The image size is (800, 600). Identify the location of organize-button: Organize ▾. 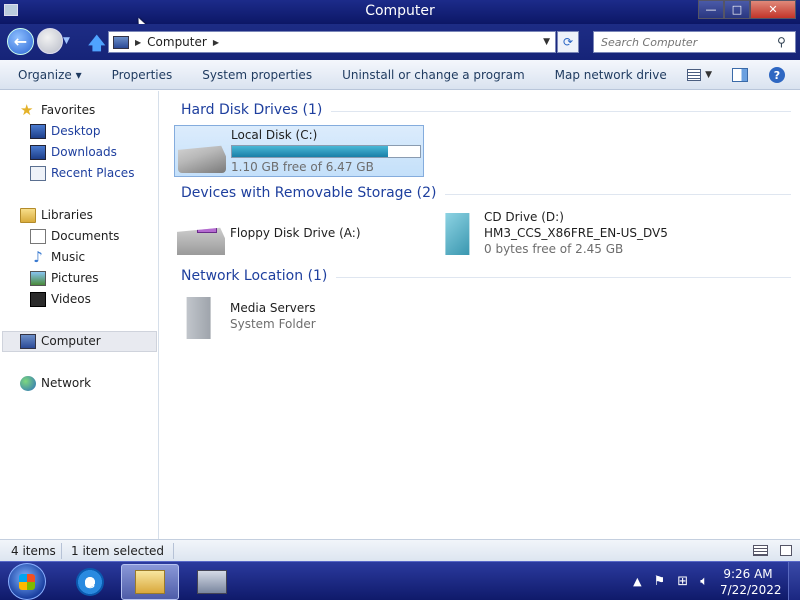
(48, 75).